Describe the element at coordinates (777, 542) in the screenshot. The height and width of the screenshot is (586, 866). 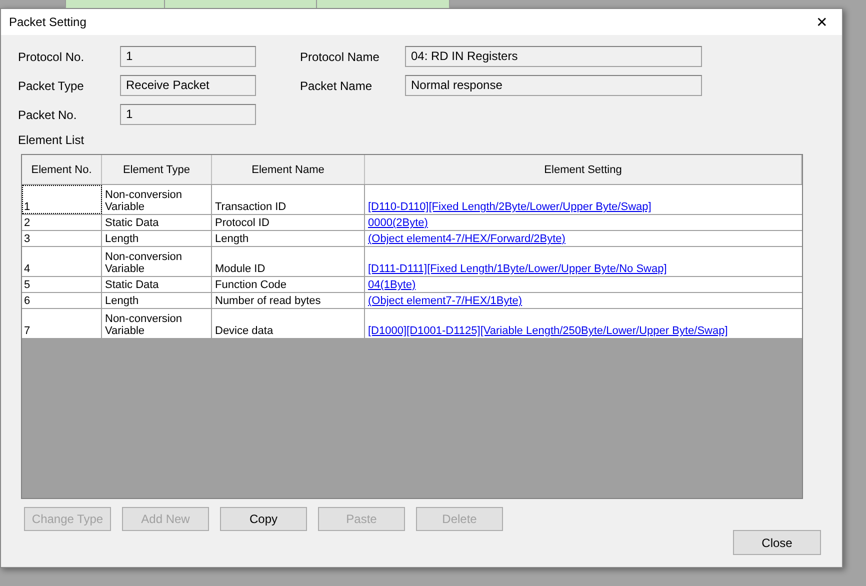
I see `close-dialog-button: Close` at that location.